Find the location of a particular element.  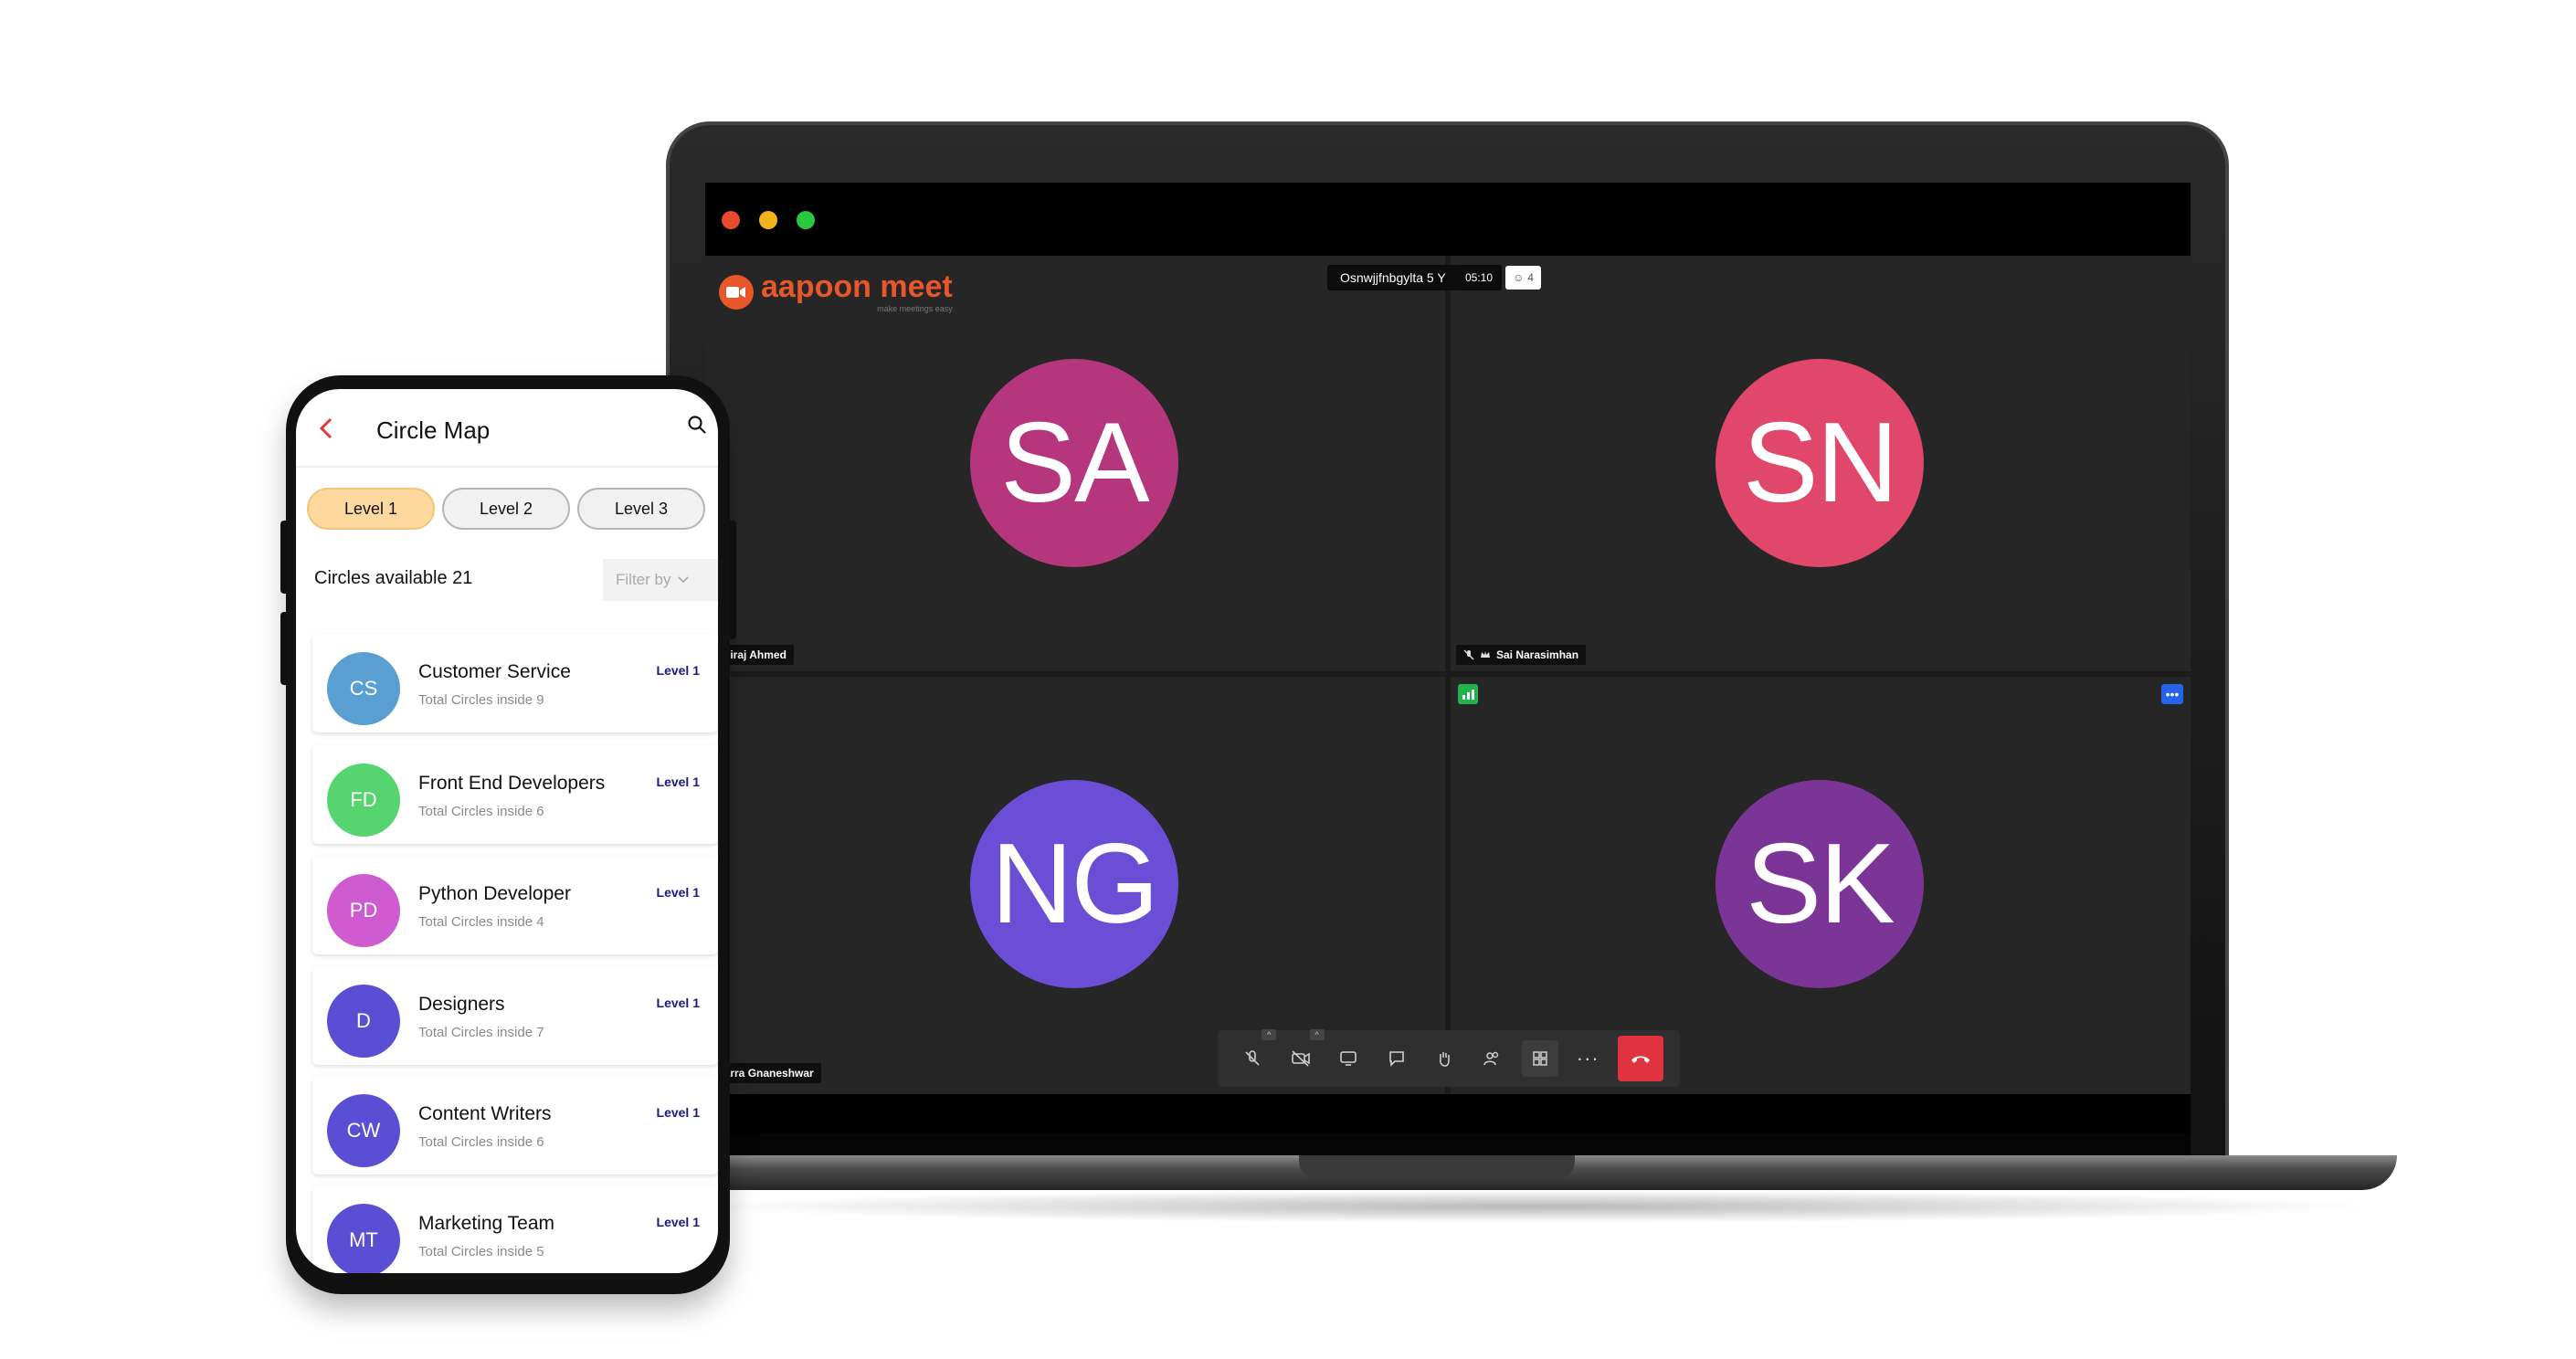

circle-avatar: CW is located at coordinates (363, 1131).